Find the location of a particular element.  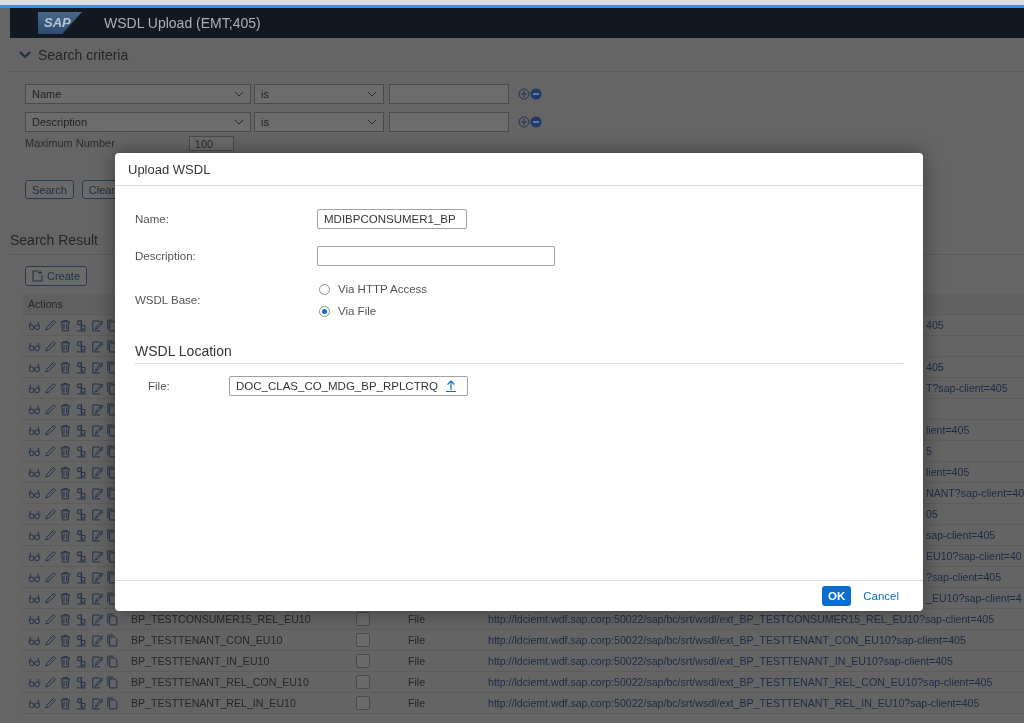

text-field: MDIBPCONSUMER1_BP is located at coordinates (392, 219).